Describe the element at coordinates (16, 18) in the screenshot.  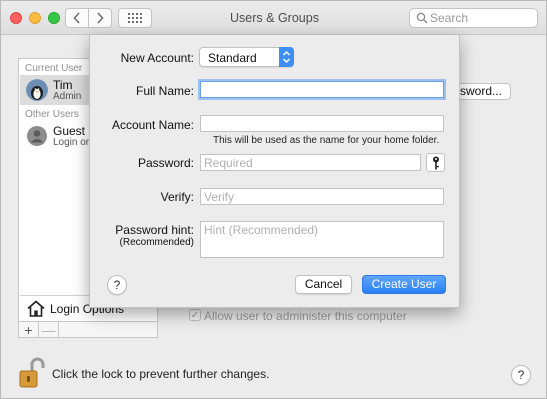
I see `close-window-button` at that location.